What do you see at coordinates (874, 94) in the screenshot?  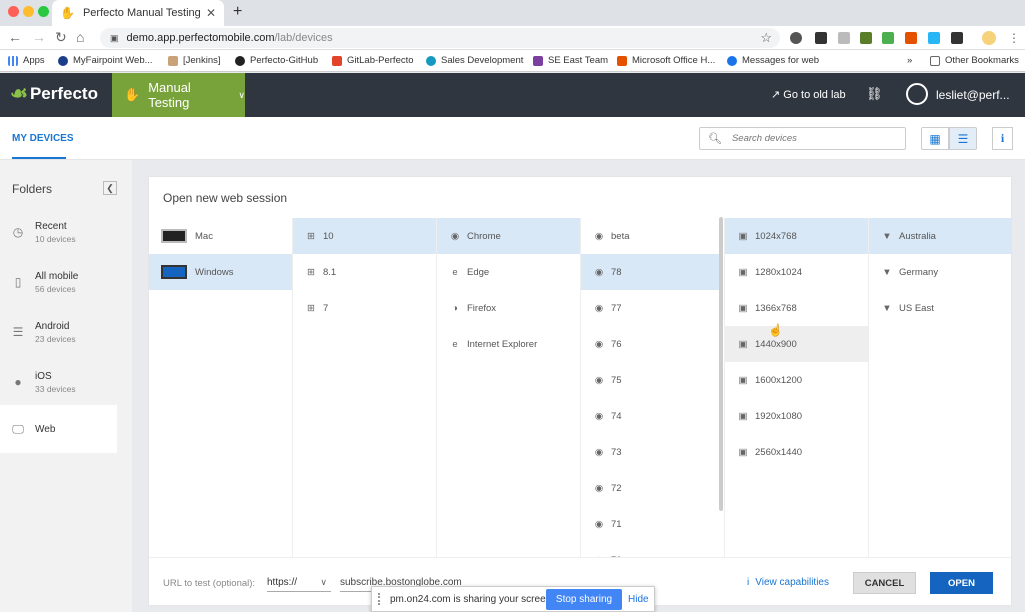 I see `link-icon: ⛓` at bounding box center [874, 94].